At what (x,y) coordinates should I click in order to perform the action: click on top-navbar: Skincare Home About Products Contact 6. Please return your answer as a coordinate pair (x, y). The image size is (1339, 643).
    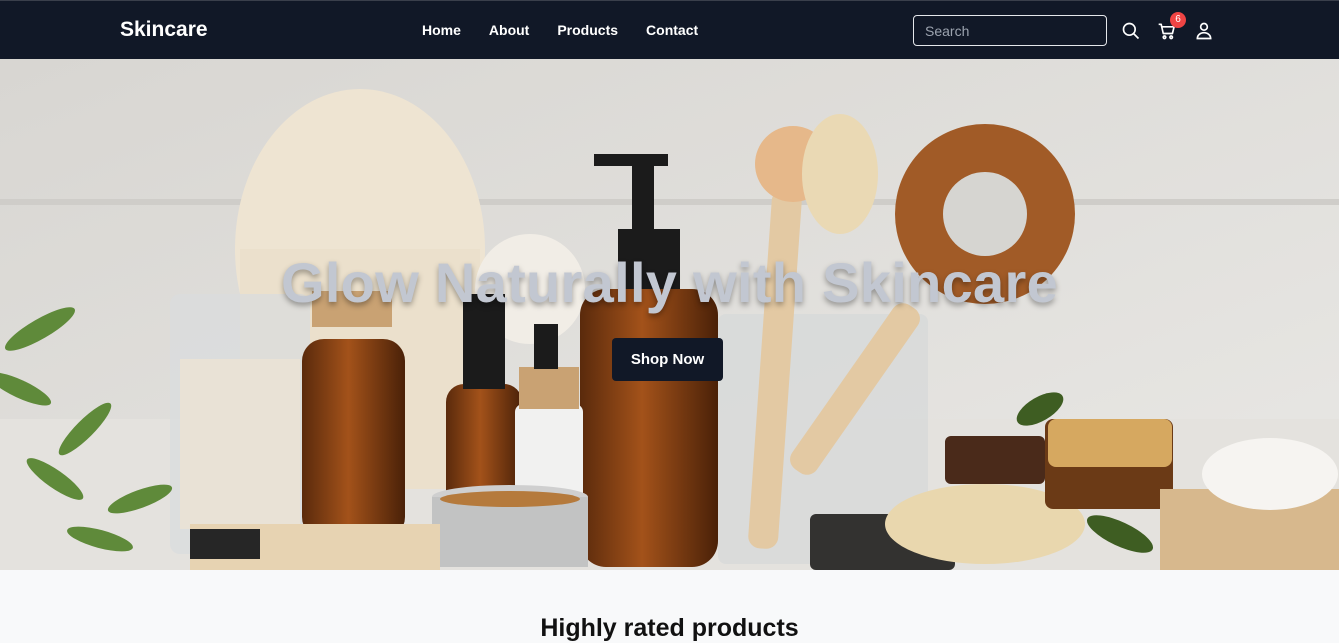
    Looking at the image, I should click on (669, 29).